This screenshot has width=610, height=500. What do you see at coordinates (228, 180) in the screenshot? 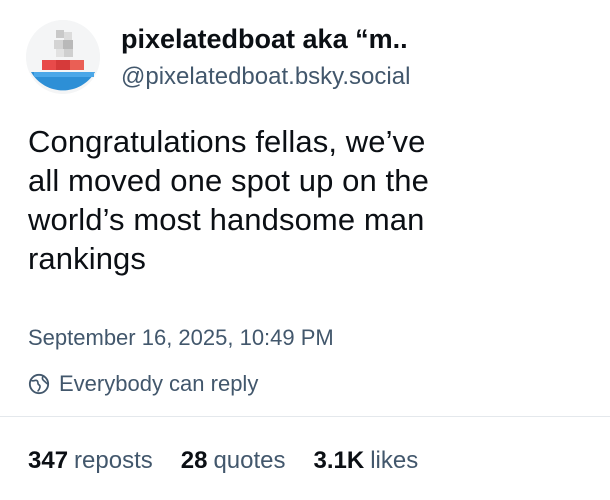
I see `post-text-line: all moved one spot up on the` at bounding box center [228, 180].